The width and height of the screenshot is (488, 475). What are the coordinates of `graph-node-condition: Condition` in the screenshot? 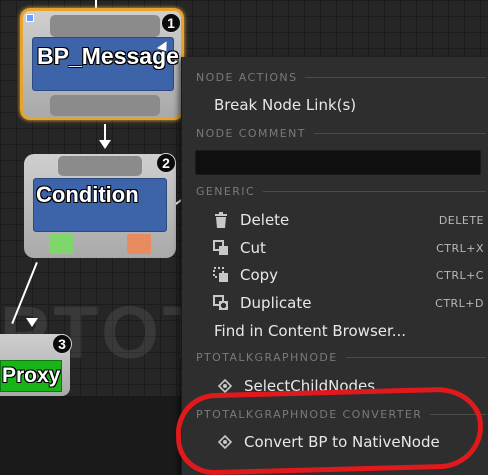 It's located at (100, 206).